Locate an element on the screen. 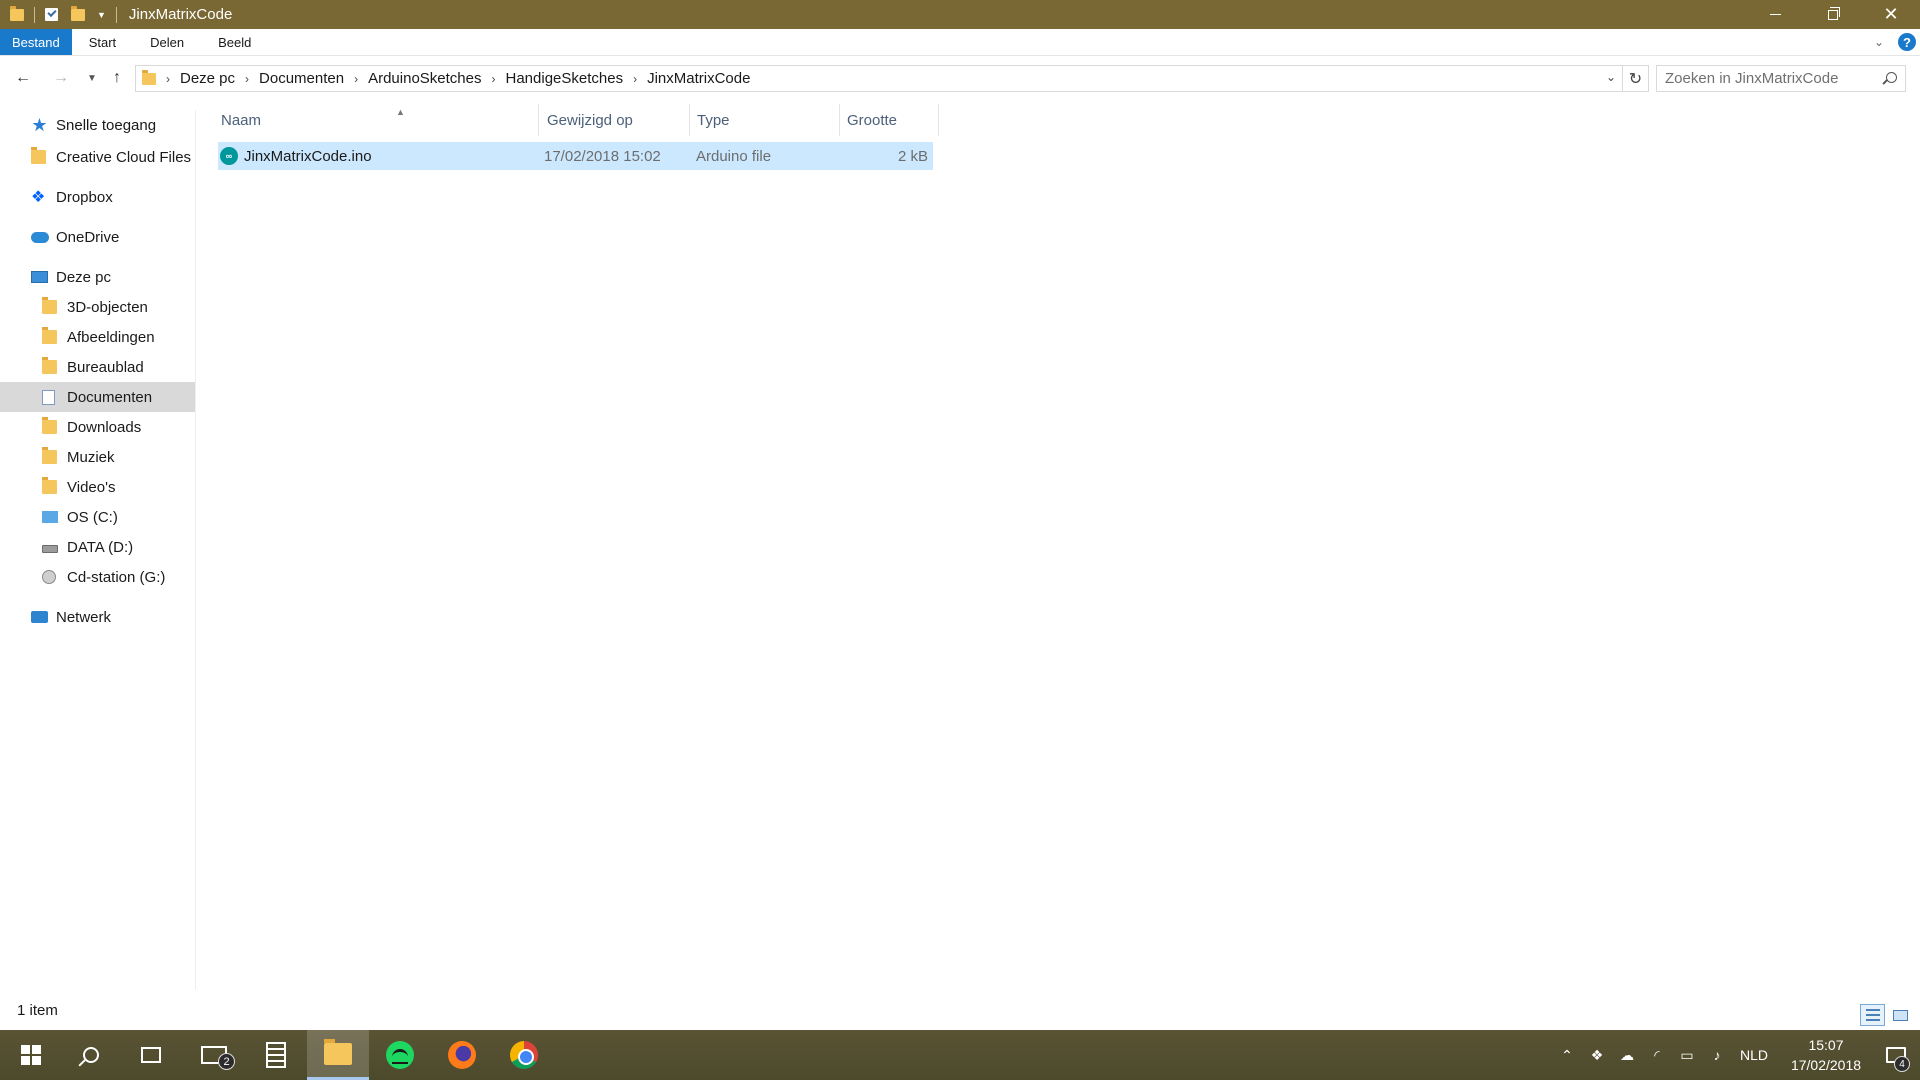 This screenshot has width=1920, height=1080. search-input is located at coordinates (1770, 78).